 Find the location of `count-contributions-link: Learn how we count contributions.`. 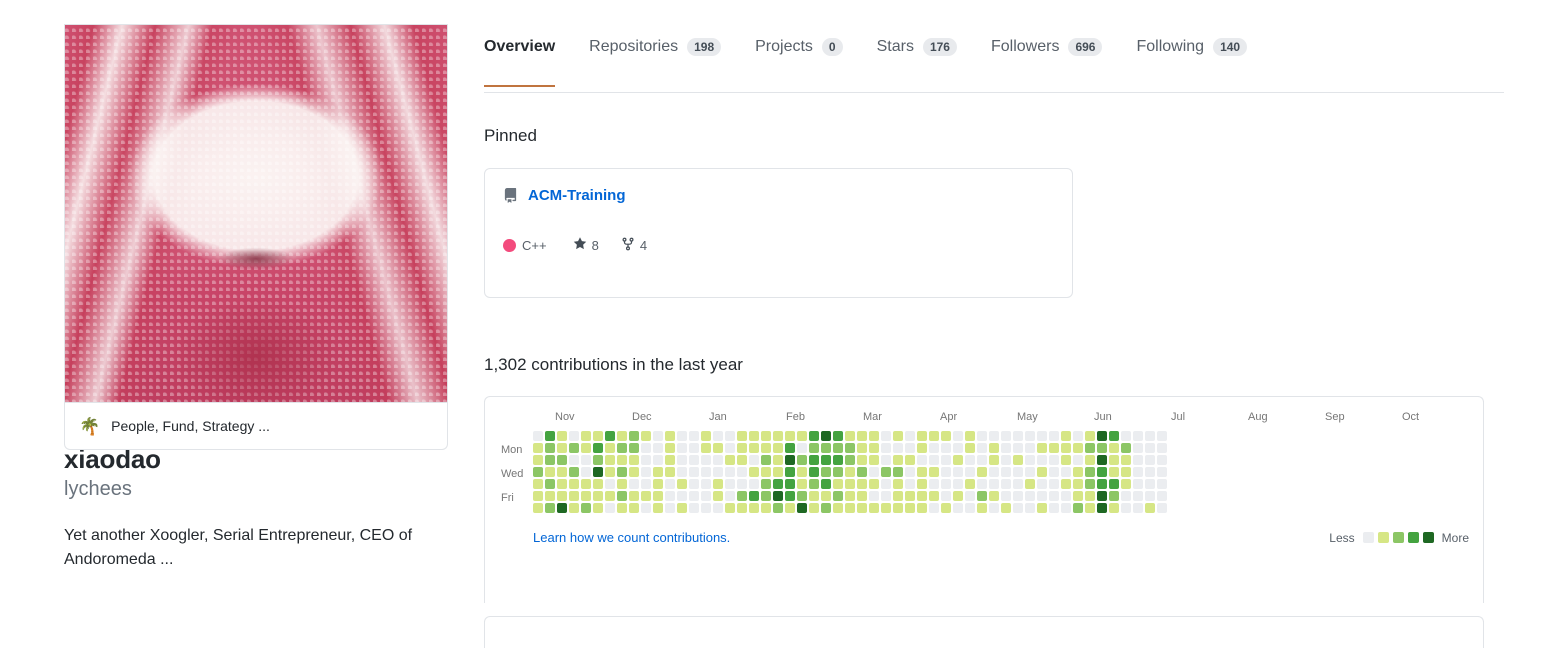

count-contributions-link: Learn how we count contributions. is located at coordinates (631, 537).